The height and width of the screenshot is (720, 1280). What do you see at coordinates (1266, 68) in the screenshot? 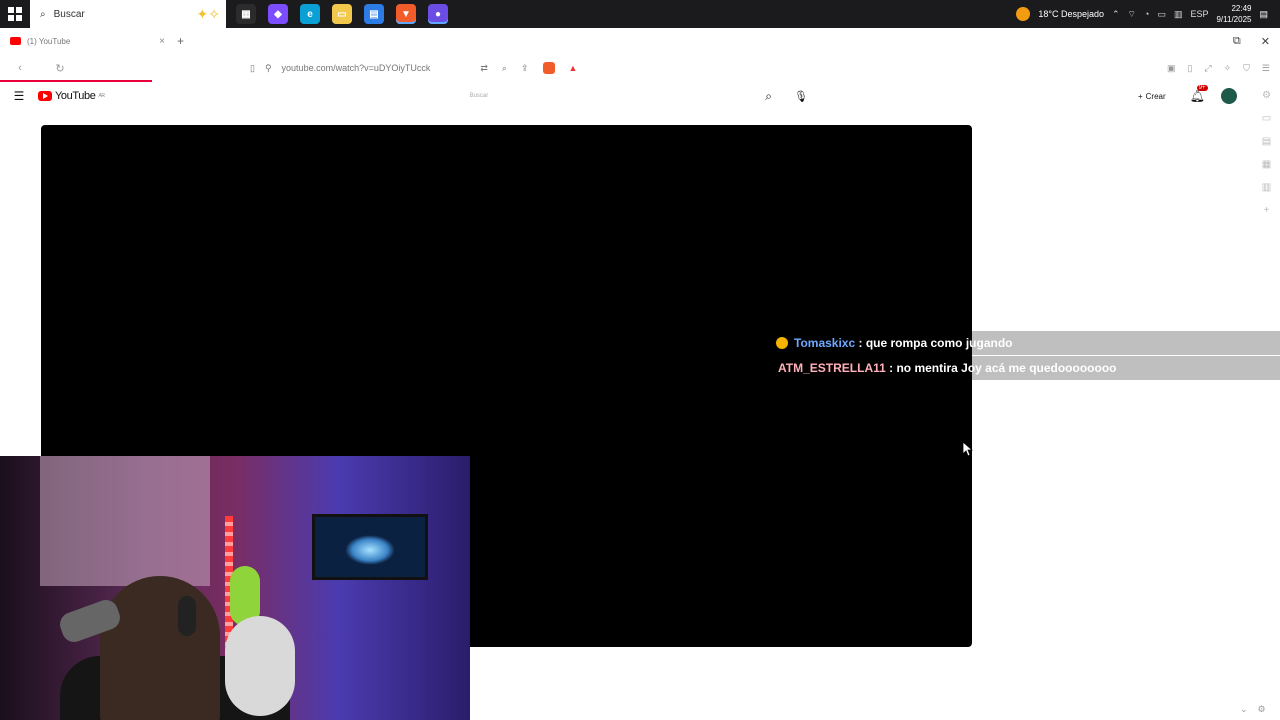
I see `menu-icon: ☰` at bounding box center [1266, 68].